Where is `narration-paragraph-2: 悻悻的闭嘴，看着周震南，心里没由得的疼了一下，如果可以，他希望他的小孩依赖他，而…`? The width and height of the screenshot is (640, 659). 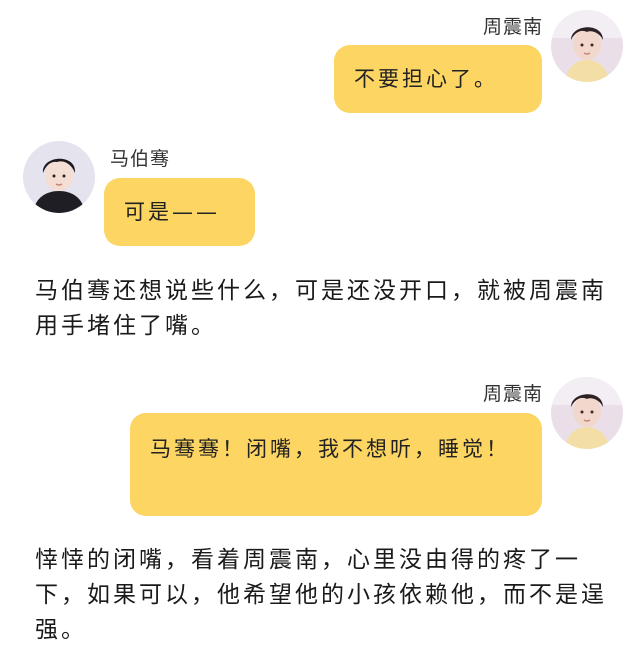 narration-paragraph-2: 悻悻的闭嘴，看着周震南，心里没由得的疼了一下，如果可以，他希望他的小孩依赖他，而… is located at coordinates (321, 595).